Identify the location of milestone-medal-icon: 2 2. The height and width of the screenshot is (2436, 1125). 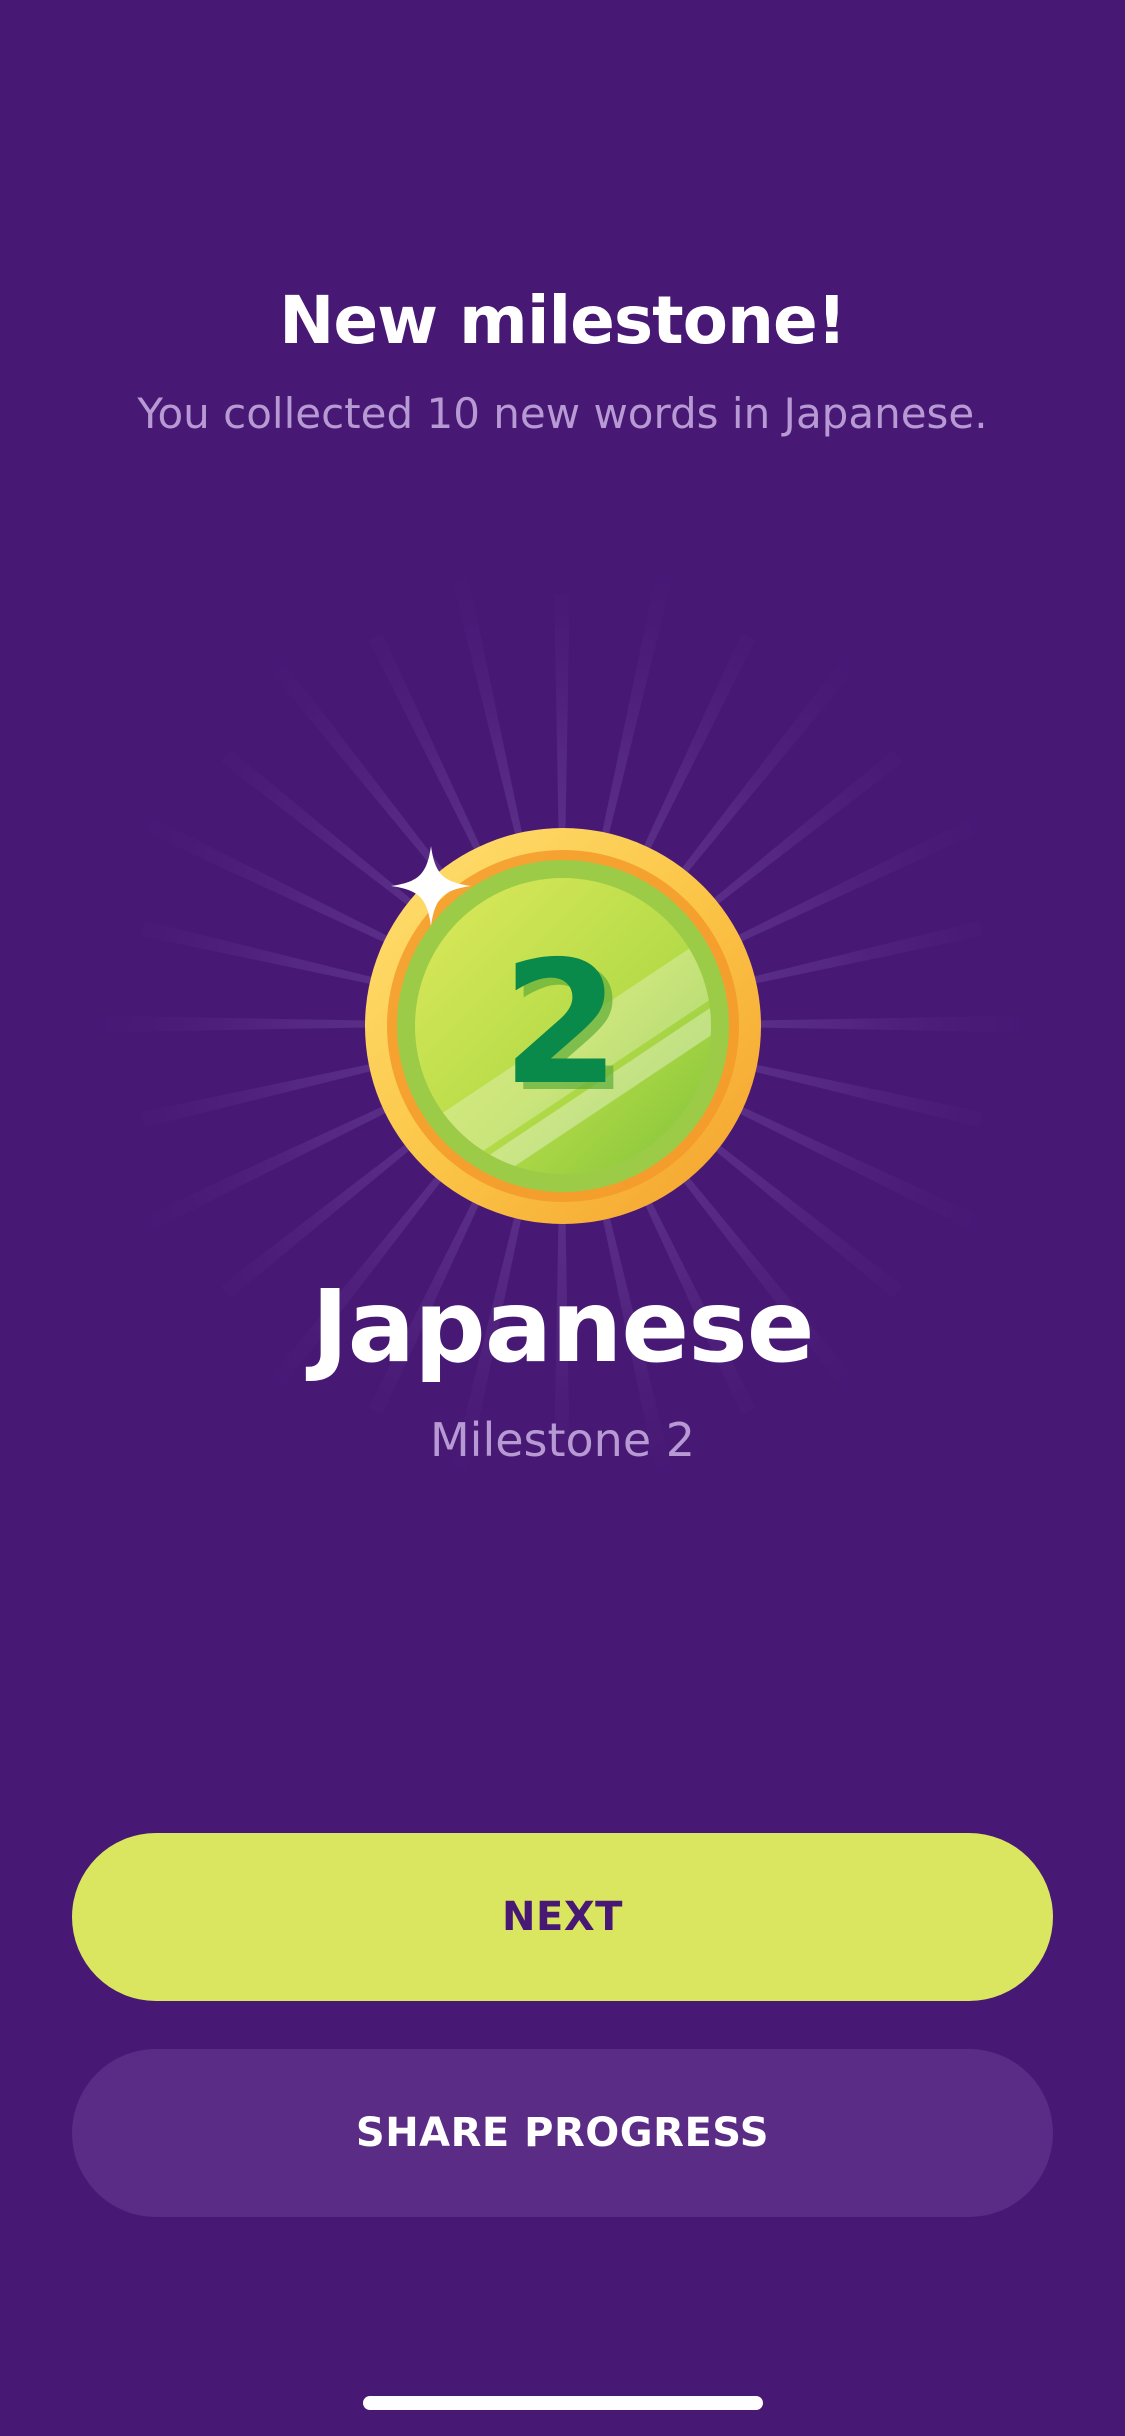
(563, 1026).